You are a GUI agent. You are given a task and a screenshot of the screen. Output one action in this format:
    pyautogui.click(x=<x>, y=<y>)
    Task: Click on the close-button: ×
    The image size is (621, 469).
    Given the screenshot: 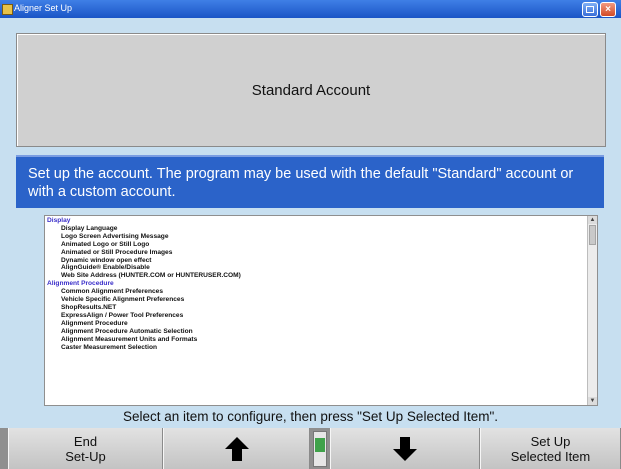 What is the action you would take?
    pyautogui.click(x=608, y=9)
    